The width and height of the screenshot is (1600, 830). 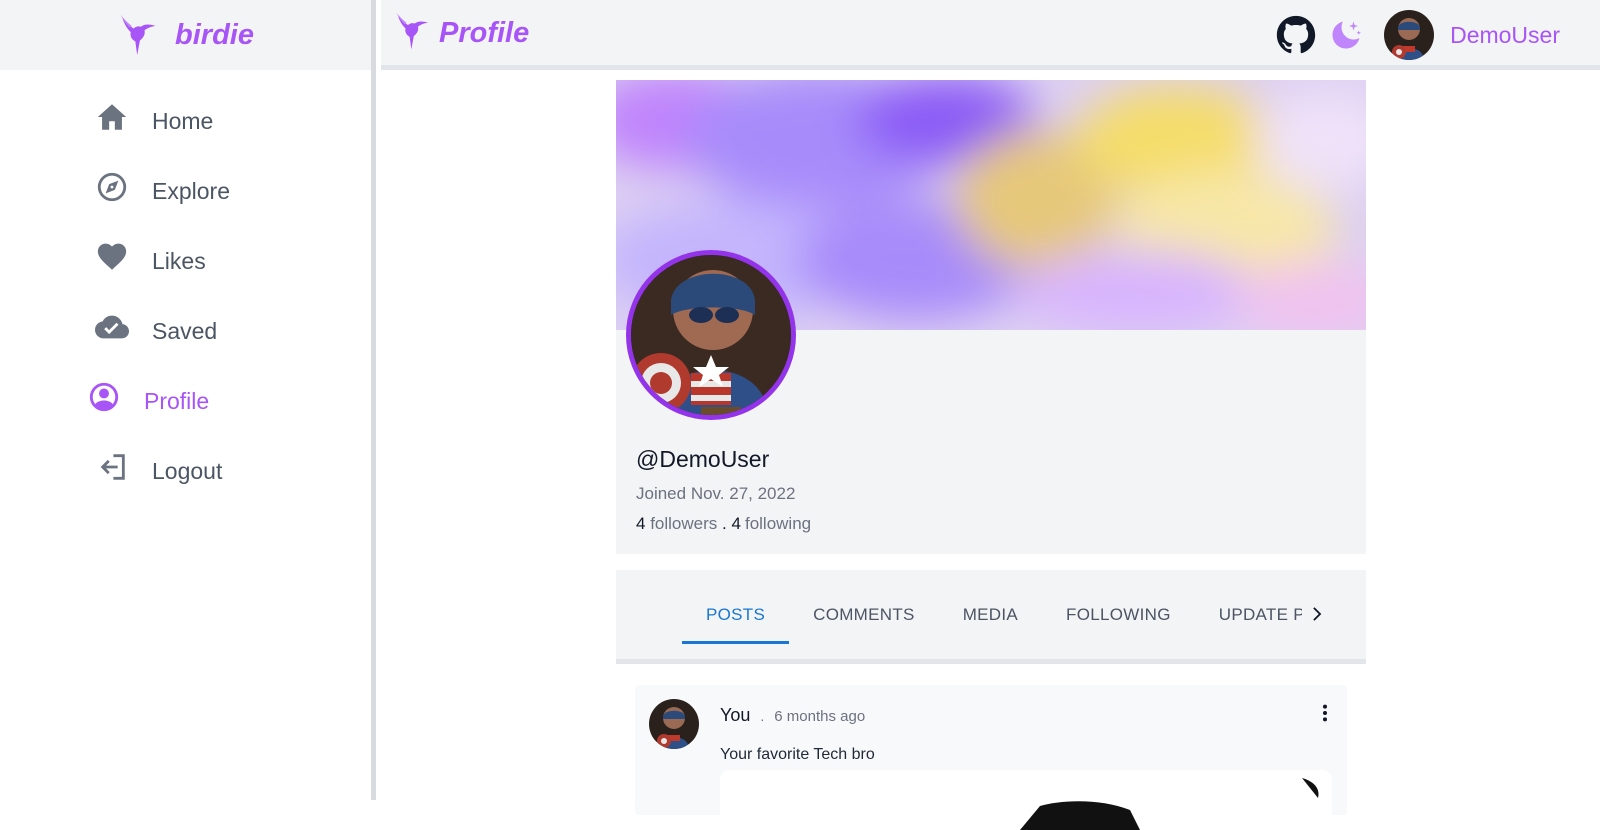 What do you see at coordinates (179, 260) in the screenshot?
I see `sidebar-item-label: Likes` at bounding box center [179, 260].